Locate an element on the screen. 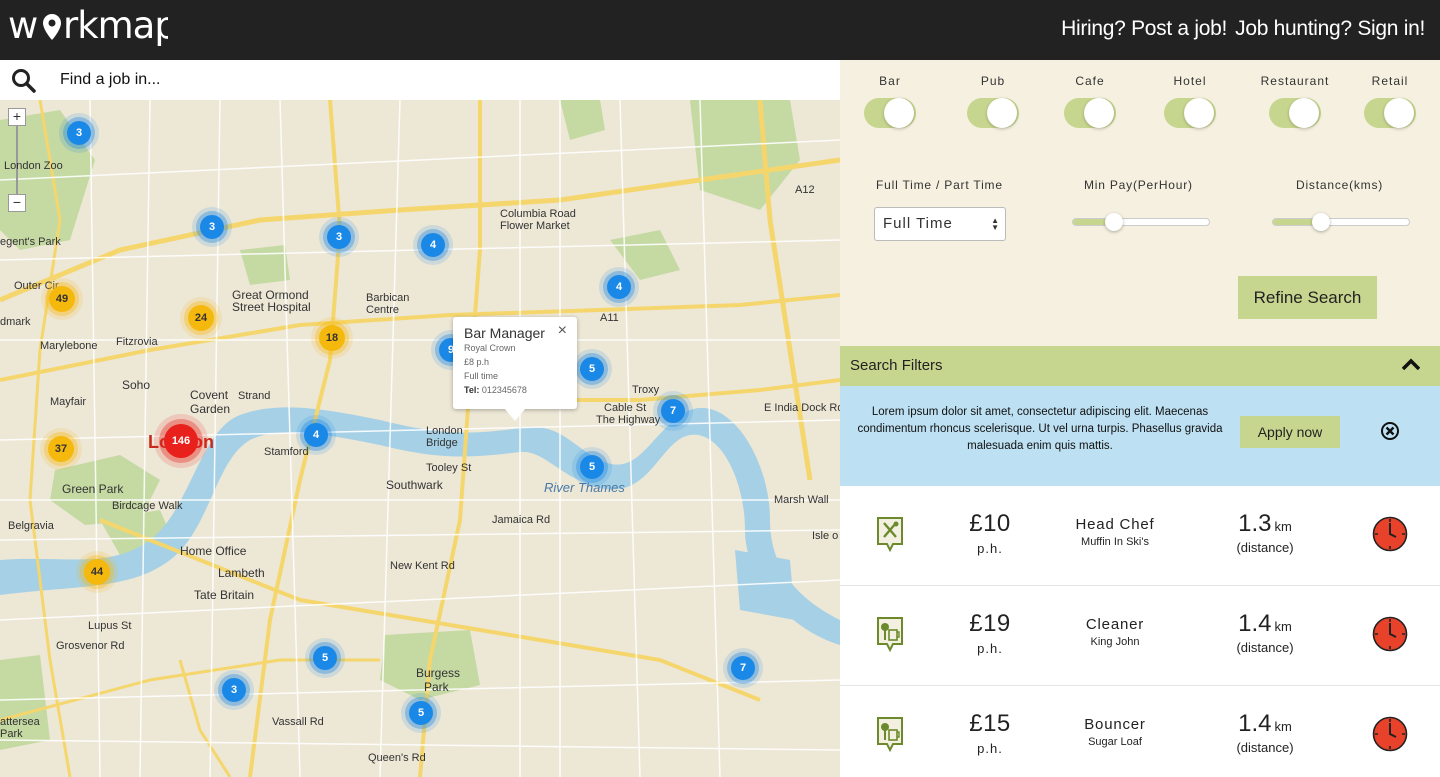 The image size is (1440, 777). restaurant-toggle is located at coordinates (1295, 113).